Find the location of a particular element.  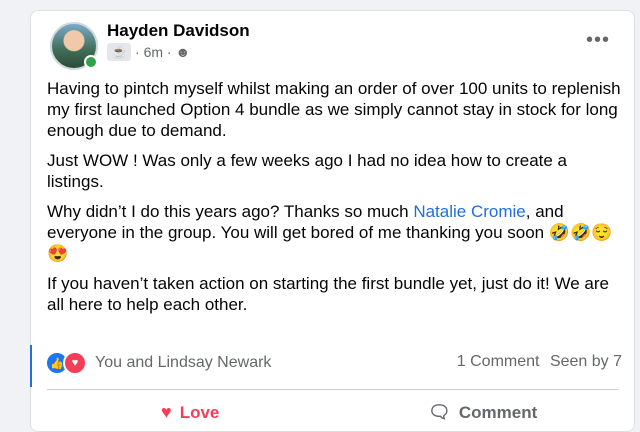

mention-link: Natalie Cromie is located at coordinates (469, 211).